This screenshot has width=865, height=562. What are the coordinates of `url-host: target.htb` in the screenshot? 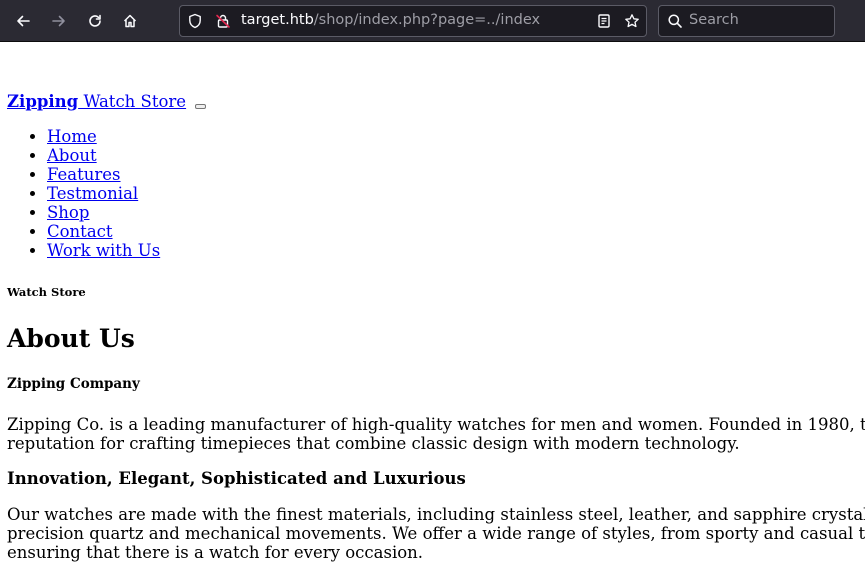 It's located at (277, 20).